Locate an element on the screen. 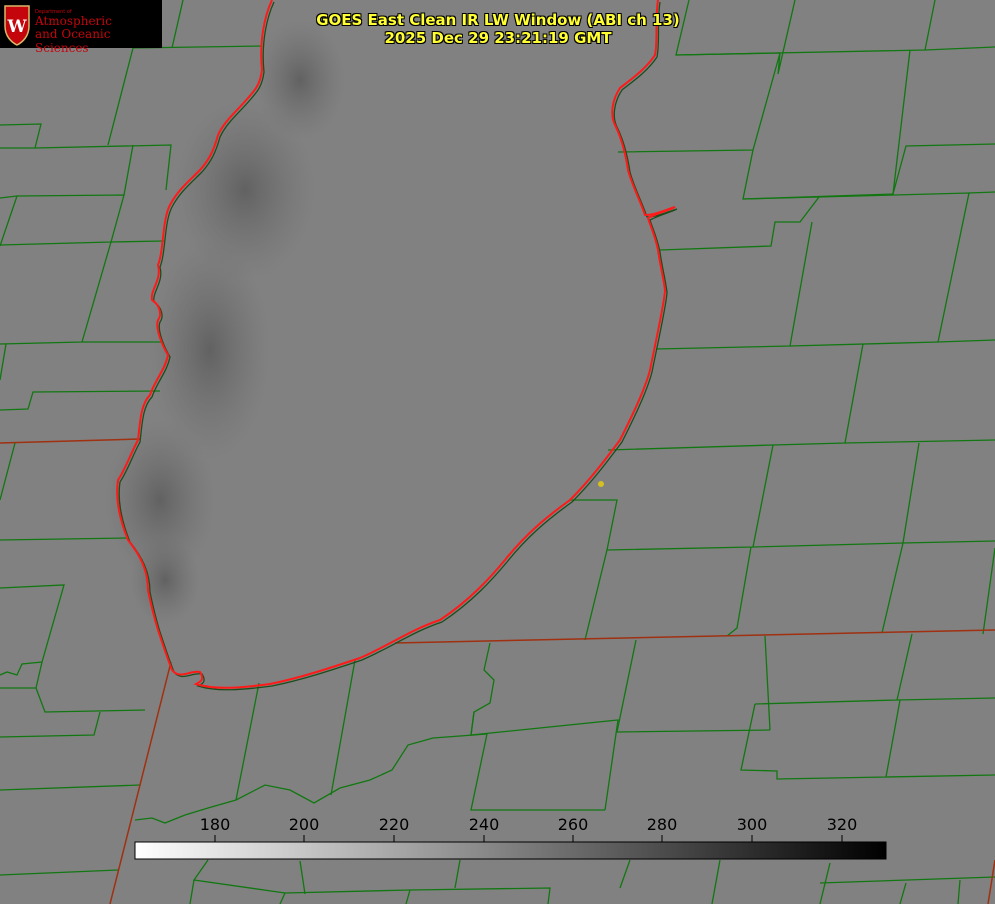 Image resolution: width=995 pixels, height=904 pixels. colorbar-tick-marks is located at coordinates (528, 838).